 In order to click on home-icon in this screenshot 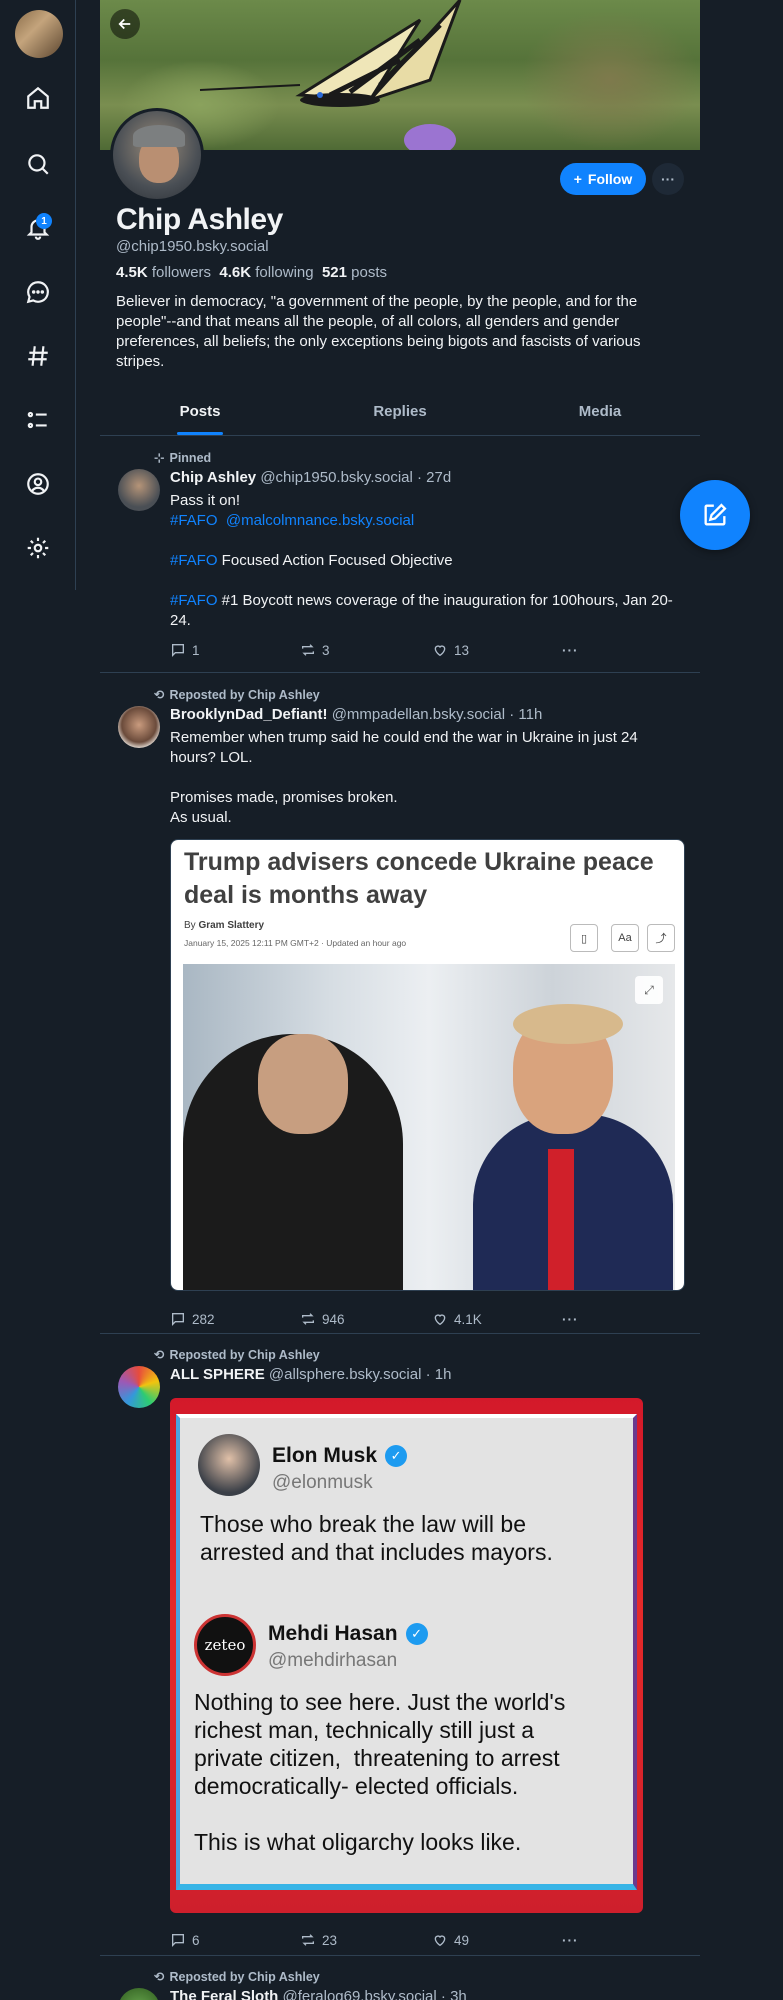, I will do `click(38, 98)`.